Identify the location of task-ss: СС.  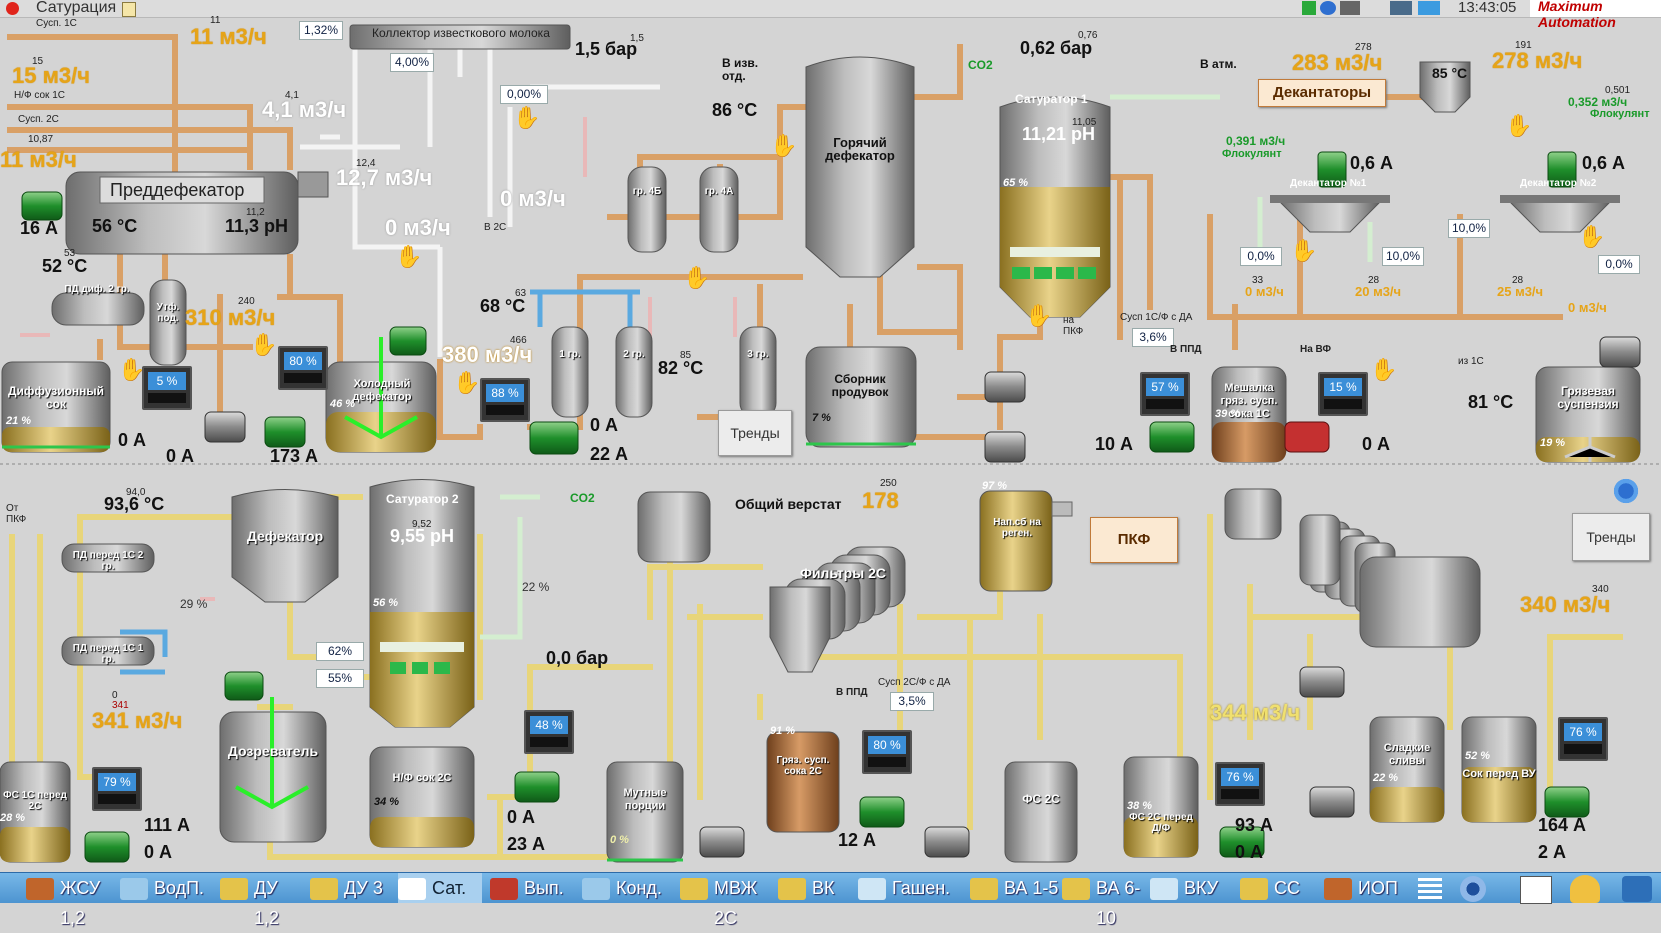
(1280, 888).